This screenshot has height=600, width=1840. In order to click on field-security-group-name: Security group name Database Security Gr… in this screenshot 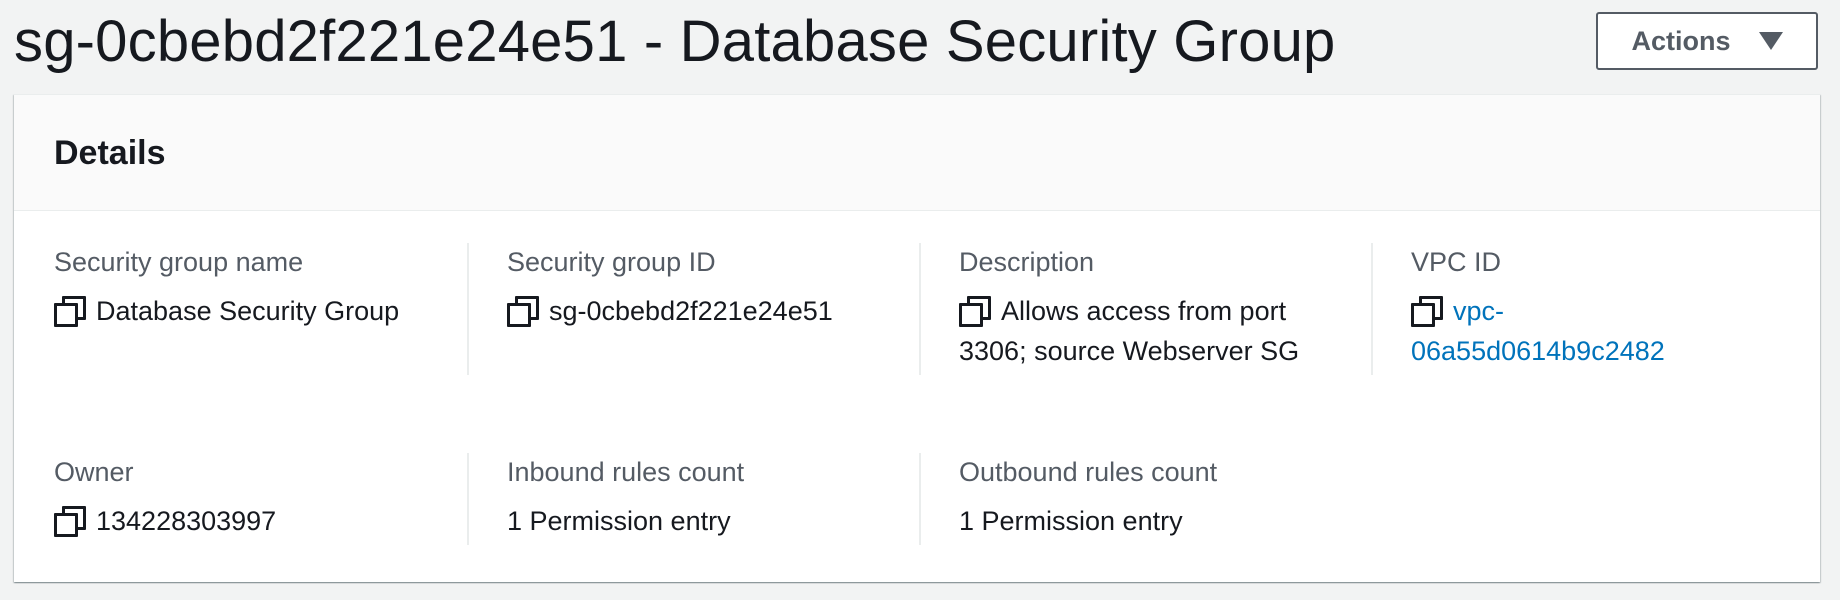, I will do `click(254, 287)`.